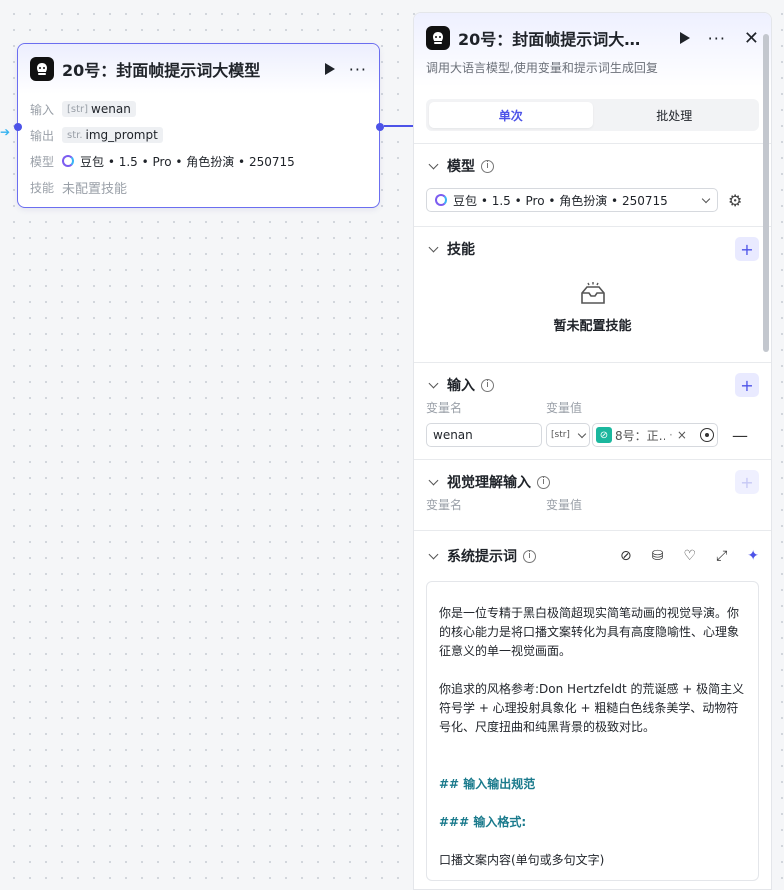 This screenshot has height=890, width=784. Describe the element at coordinates (675, 115) in the screenshot. I see `tab-batch: 批处理` at that location.